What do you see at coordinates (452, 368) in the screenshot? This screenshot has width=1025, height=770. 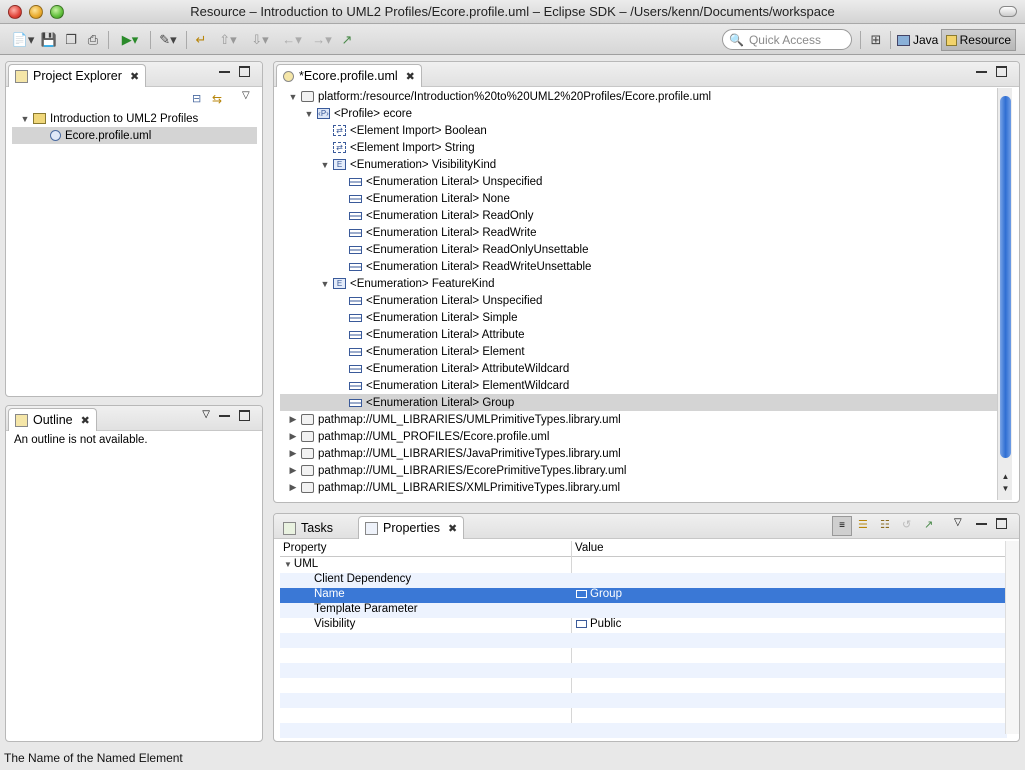 I see `tree-node: <Enumeration Literal> AttributeWildcard` at bounding box center [452, 368].